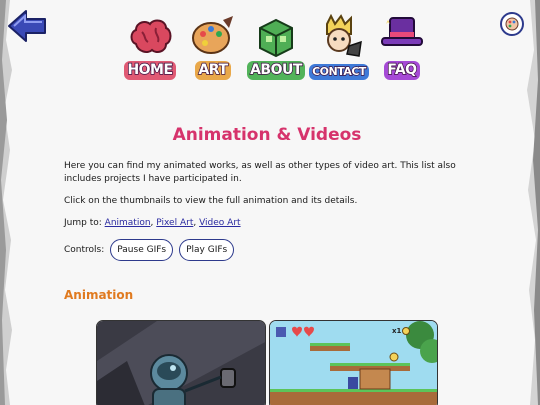 This screenshot has width=540, height=405. What do you see at coordinates (276, 38) in the screenshot?
I see `cube-icon` at bounding box center [276, 38].